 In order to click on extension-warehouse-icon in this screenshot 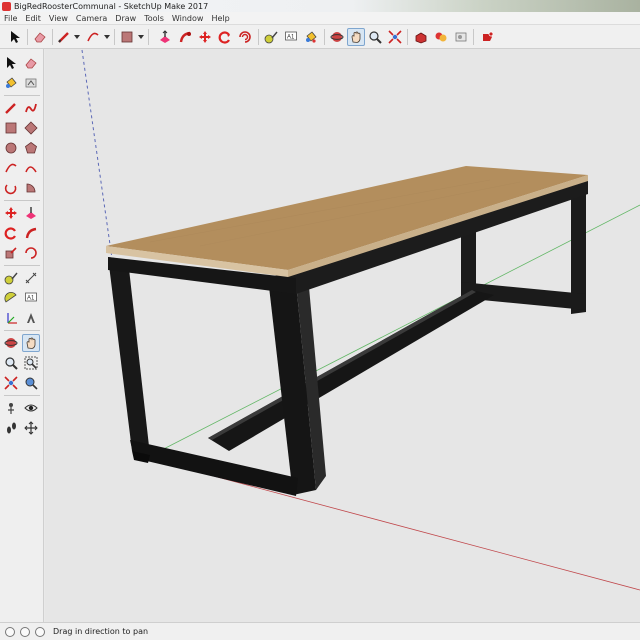, I will do `click(441, 37)`.